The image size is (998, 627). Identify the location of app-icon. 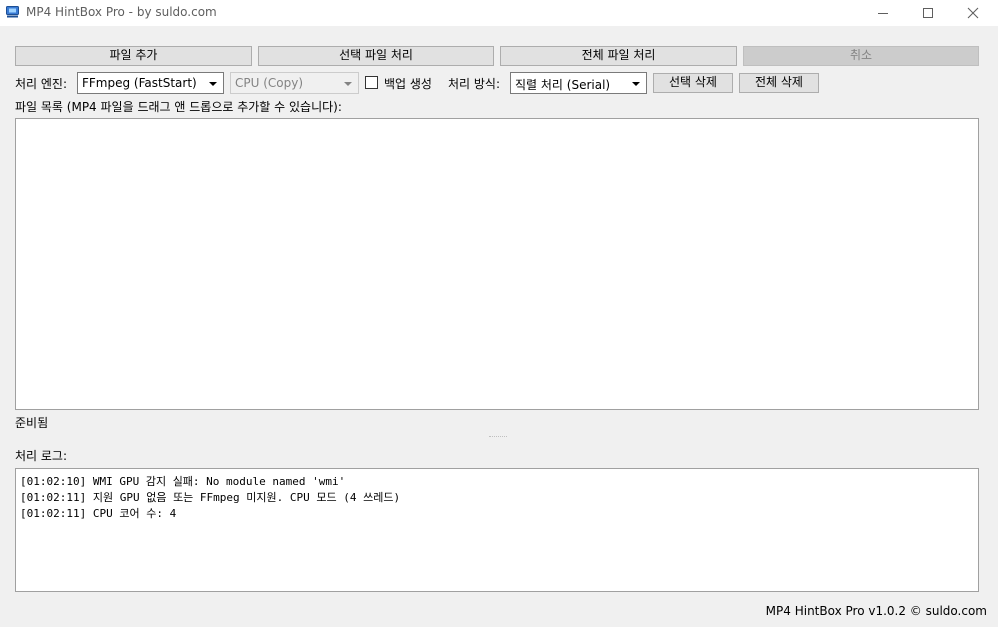
(12, 12).